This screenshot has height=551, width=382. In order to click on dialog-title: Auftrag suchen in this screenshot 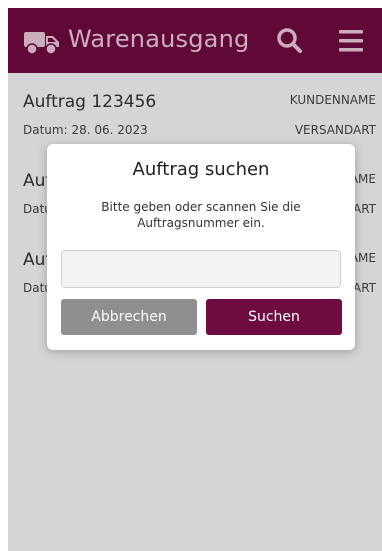, I will do `click(201, 169)`.